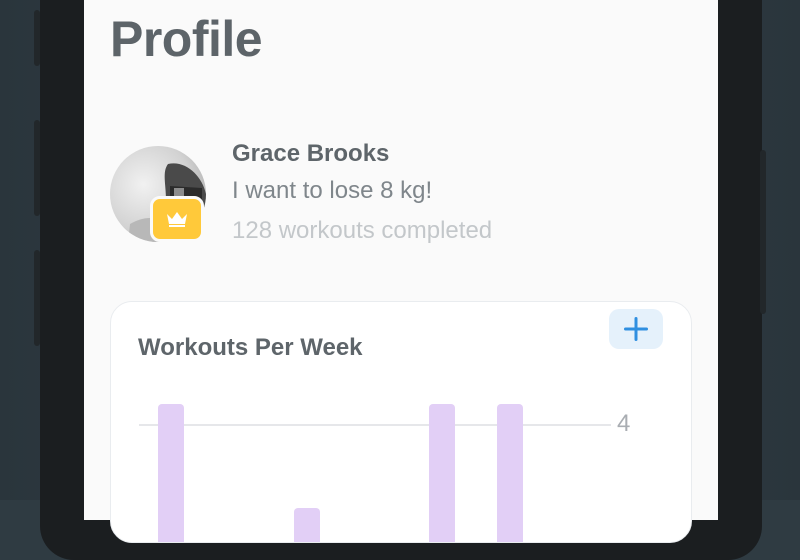 The width and height of the screenshot is (800, 560). I want to click on profile-goal: I want to lose 8 kg!, so click(332, 190).